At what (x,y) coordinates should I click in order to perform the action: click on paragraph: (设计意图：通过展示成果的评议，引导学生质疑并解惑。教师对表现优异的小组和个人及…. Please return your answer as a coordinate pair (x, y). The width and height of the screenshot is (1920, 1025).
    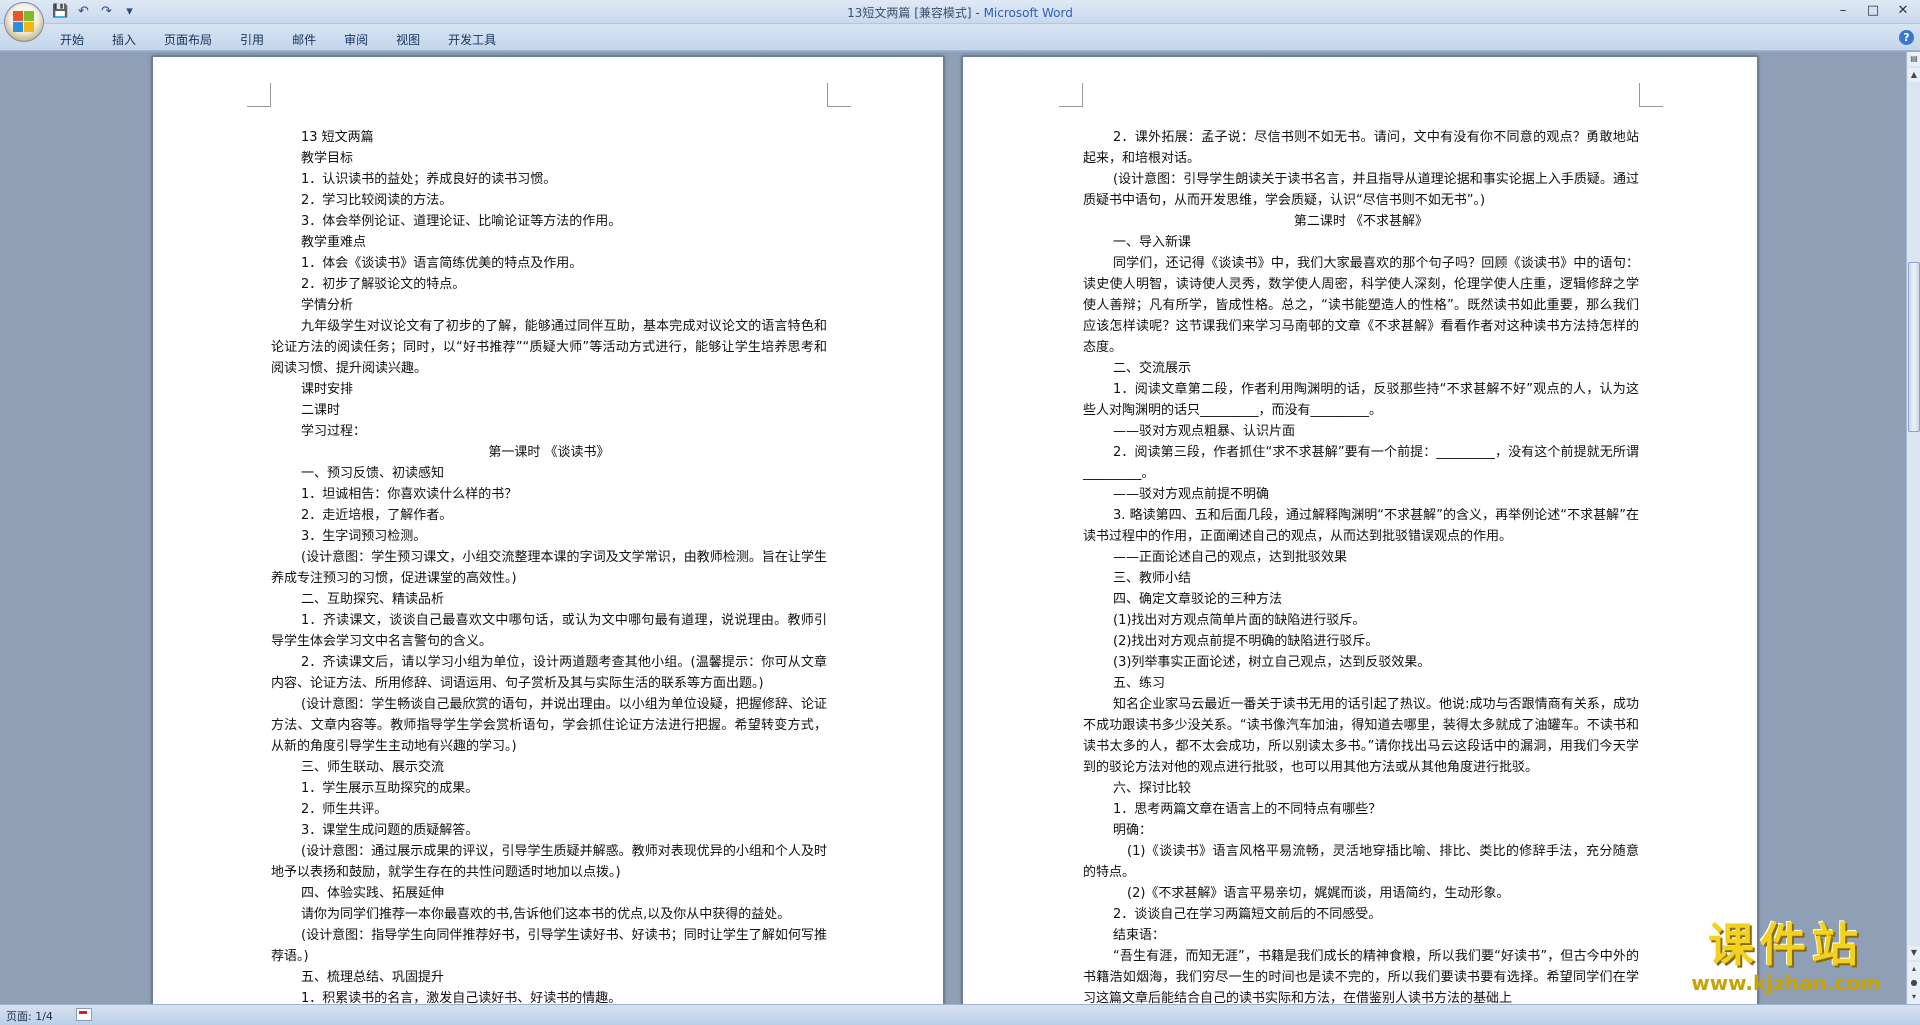
    Looking at the image, I should click on (549, 862).